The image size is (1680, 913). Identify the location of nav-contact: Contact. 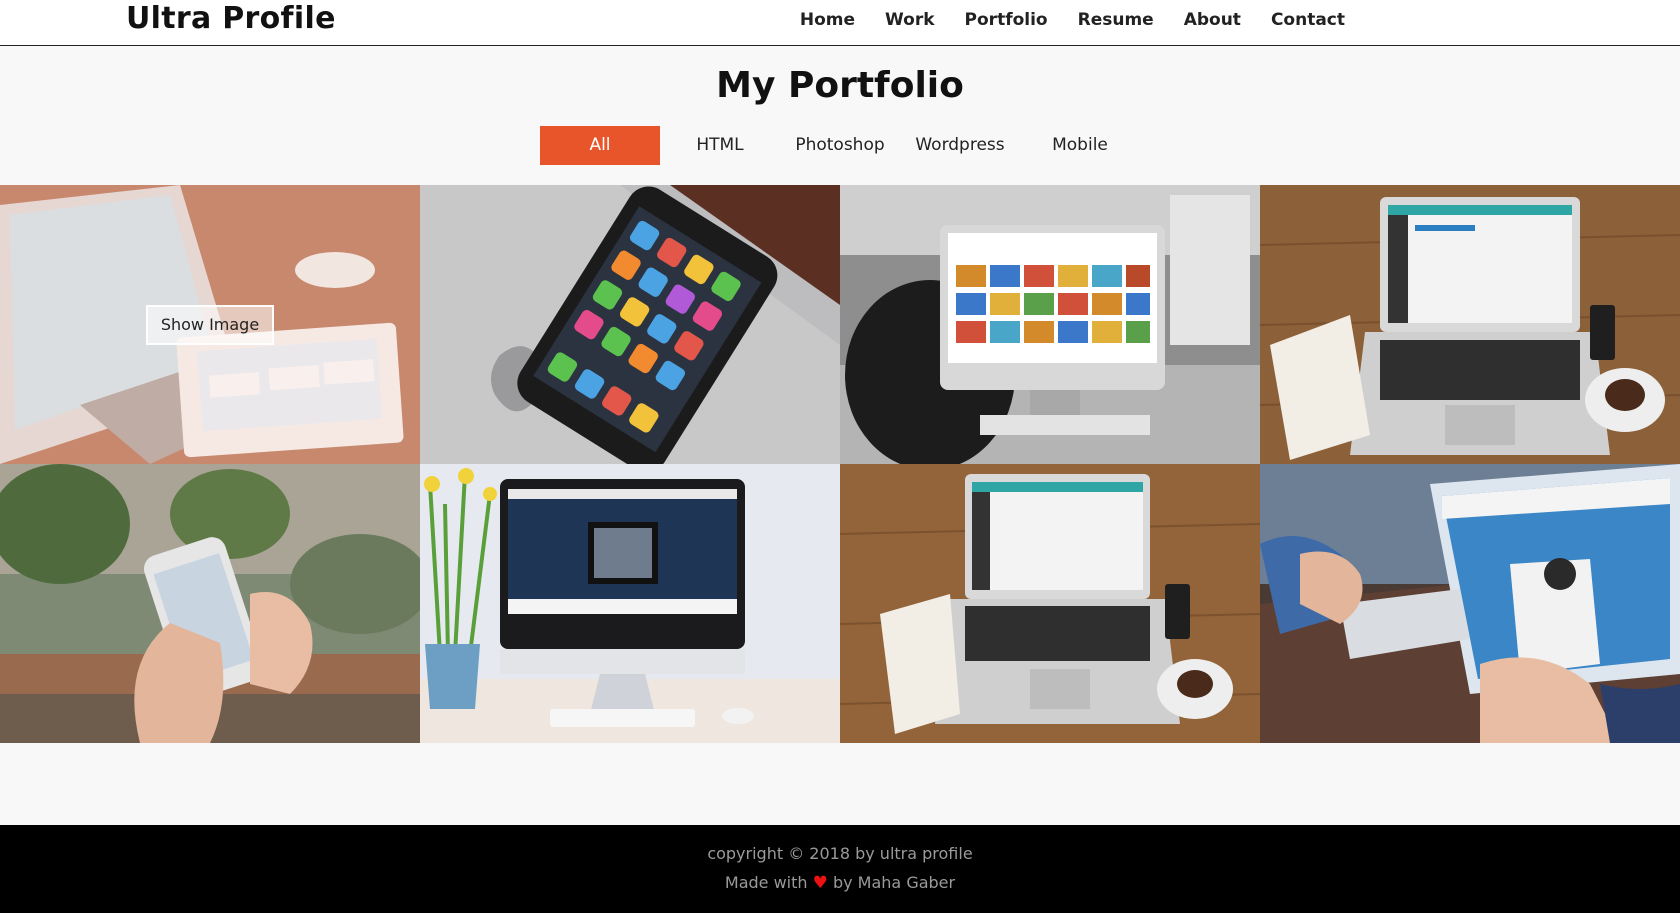
(1308, 20).